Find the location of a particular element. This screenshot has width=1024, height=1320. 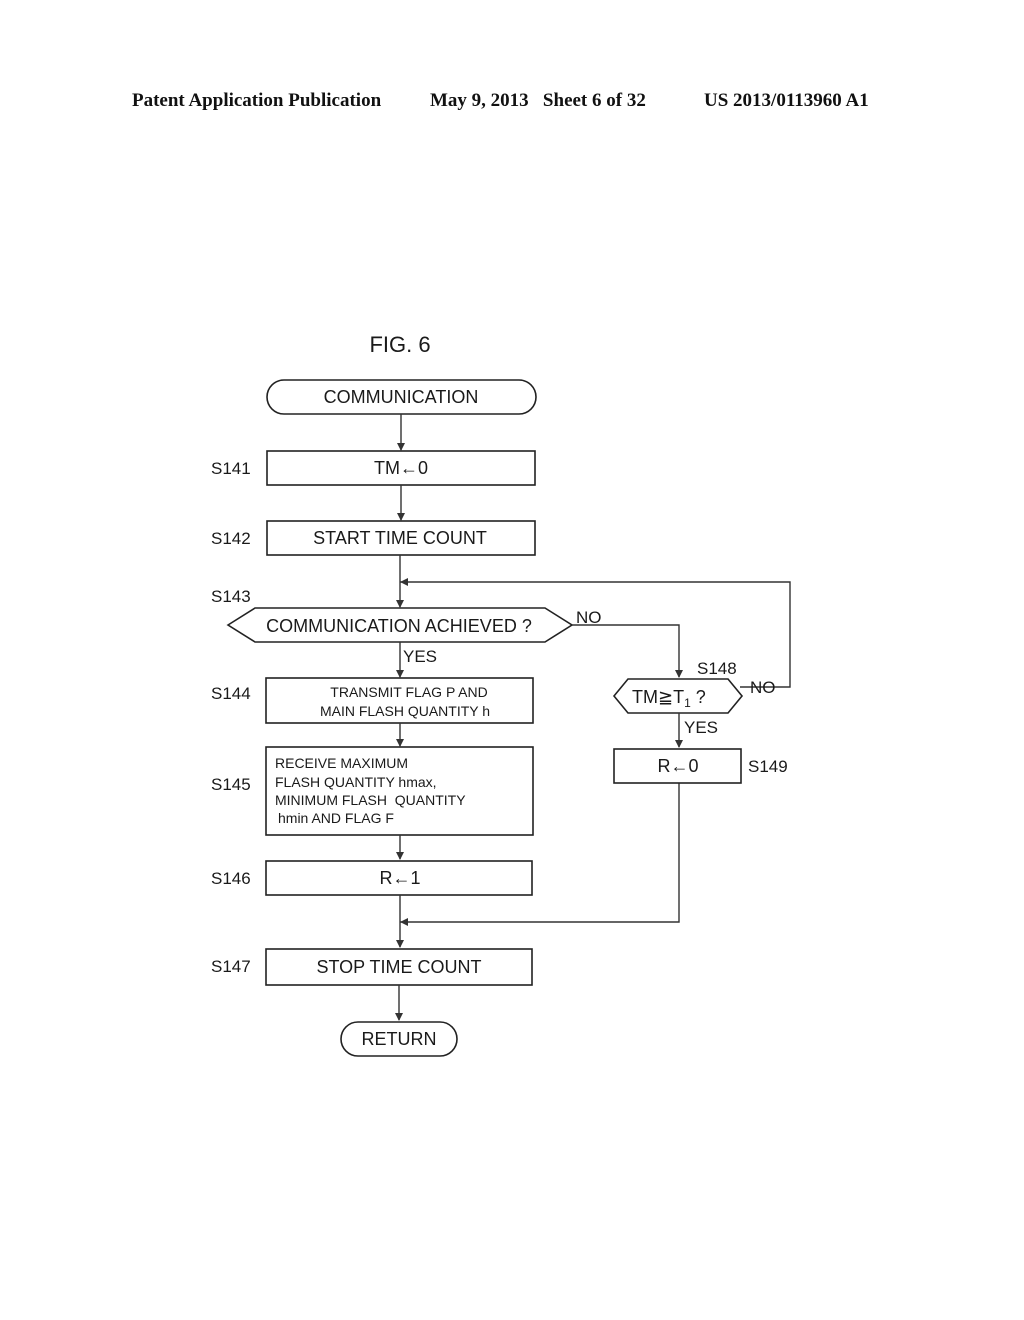

step-text-line: FLASH QUANTITY hmax, is located at coordinates (356, 782).